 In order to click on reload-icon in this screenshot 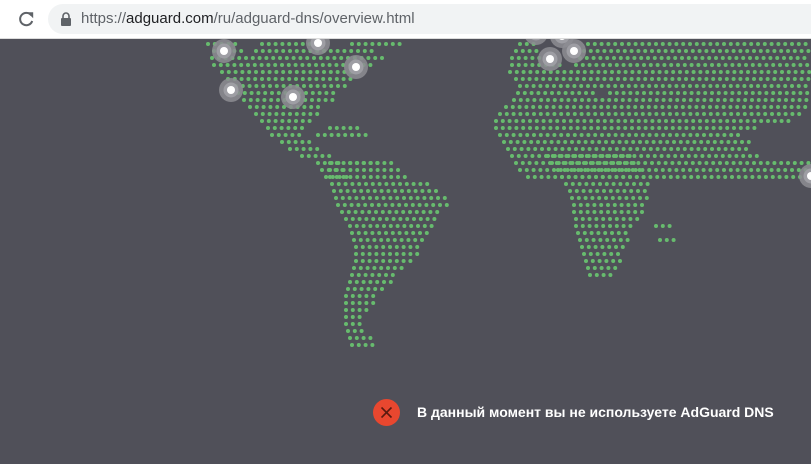, I will do `click(26, 19)`.